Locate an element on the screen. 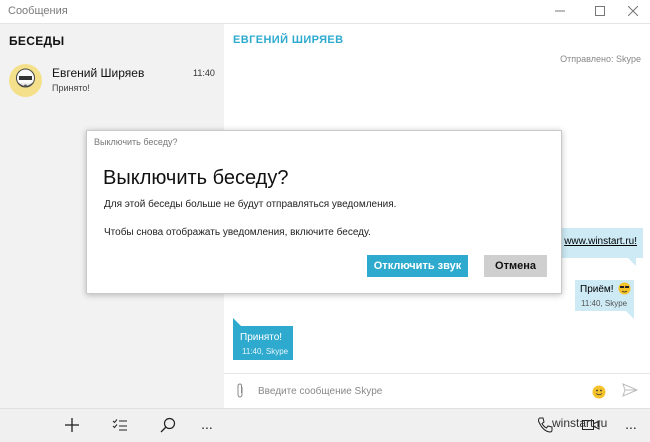 This screenshot has width=650, height=442. search-button is located at coordinates (168, 426).